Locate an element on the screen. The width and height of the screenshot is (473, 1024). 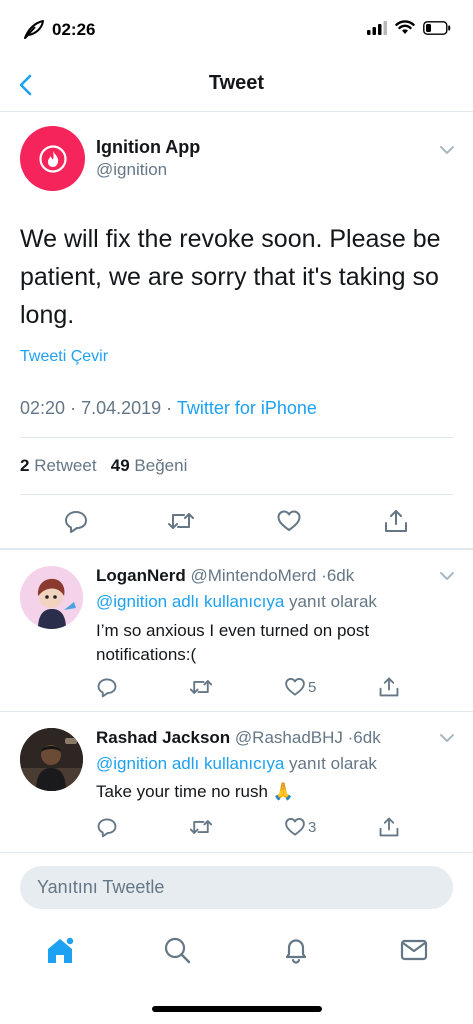
like-count: 3 is located at coordinates (312, 827).